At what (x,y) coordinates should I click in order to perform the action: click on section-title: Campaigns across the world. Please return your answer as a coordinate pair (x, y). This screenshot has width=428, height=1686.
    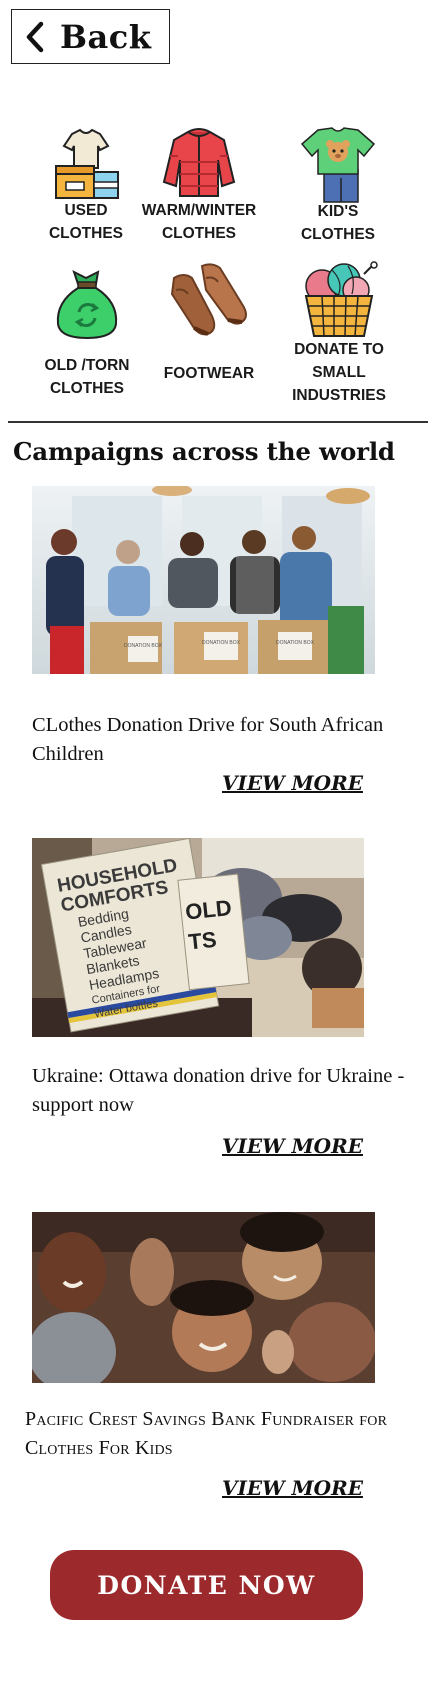
    Looking at the image, I should click on (204, 451).